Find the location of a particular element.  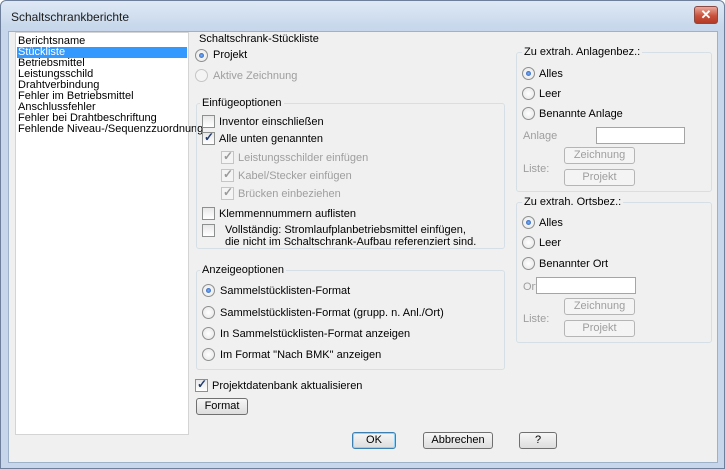

location-named-radio is located at coordinates (528, 263).